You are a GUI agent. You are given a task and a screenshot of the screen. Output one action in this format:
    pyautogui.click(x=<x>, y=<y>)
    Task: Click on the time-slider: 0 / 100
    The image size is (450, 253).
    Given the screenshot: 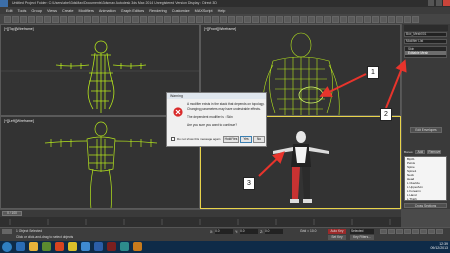 What is the action you would take?
    pyautogui.click(x=200, y=213)
    